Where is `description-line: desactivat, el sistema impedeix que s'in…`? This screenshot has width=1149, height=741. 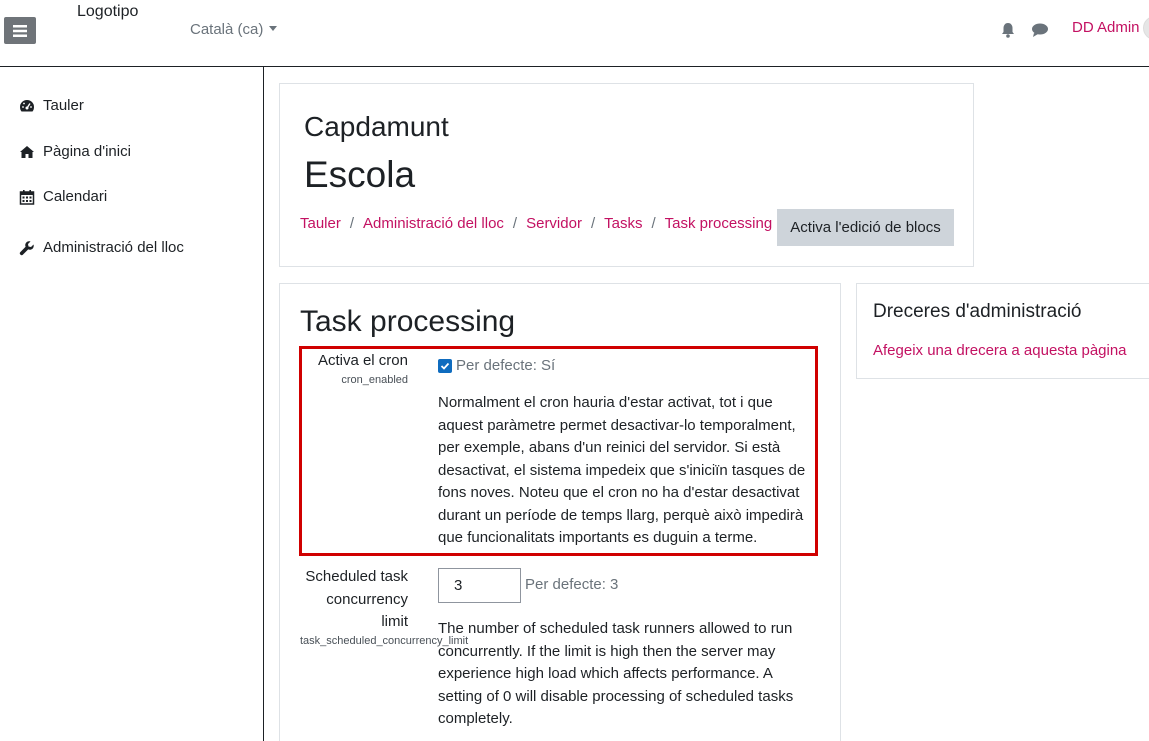 description-line: desactivat, el sistema impedeix que s'in… is located at coordinates (622, 470).